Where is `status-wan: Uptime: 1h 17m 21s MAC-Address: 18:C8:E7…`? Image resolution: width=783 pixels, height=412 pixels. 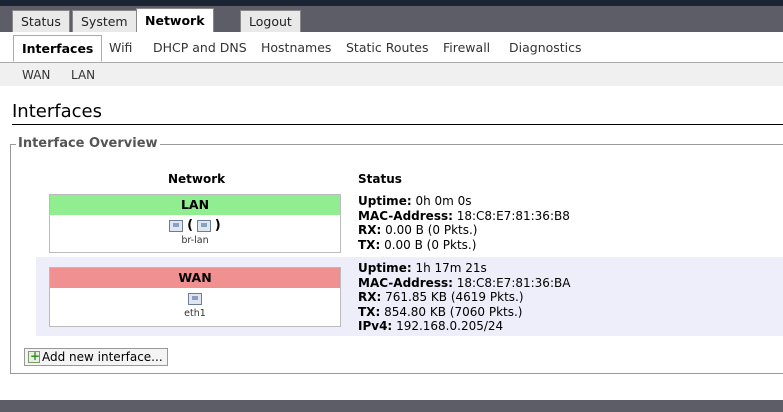
status-wan: Uptime: 1h 17m 21s MAC-Address: 18:C8:E7… is located at coordinates (464, 297).